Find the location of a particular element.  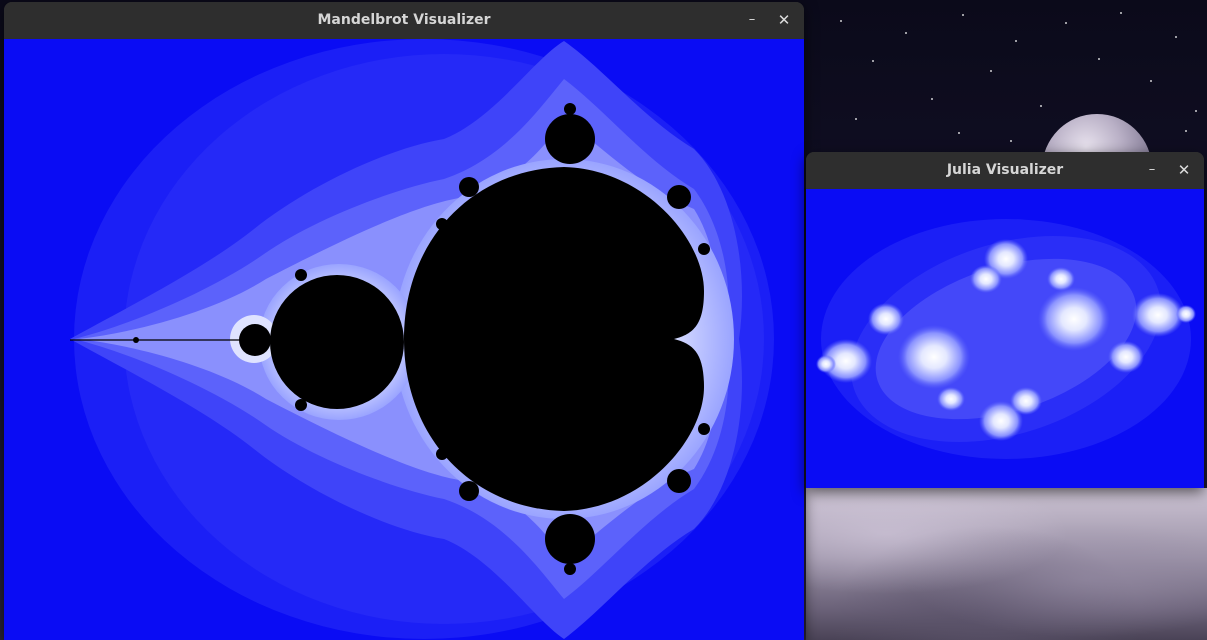

mandelbrot-titlebar: Mandelbrot Visualizer – ✕ is located at coordinates (404, 21).